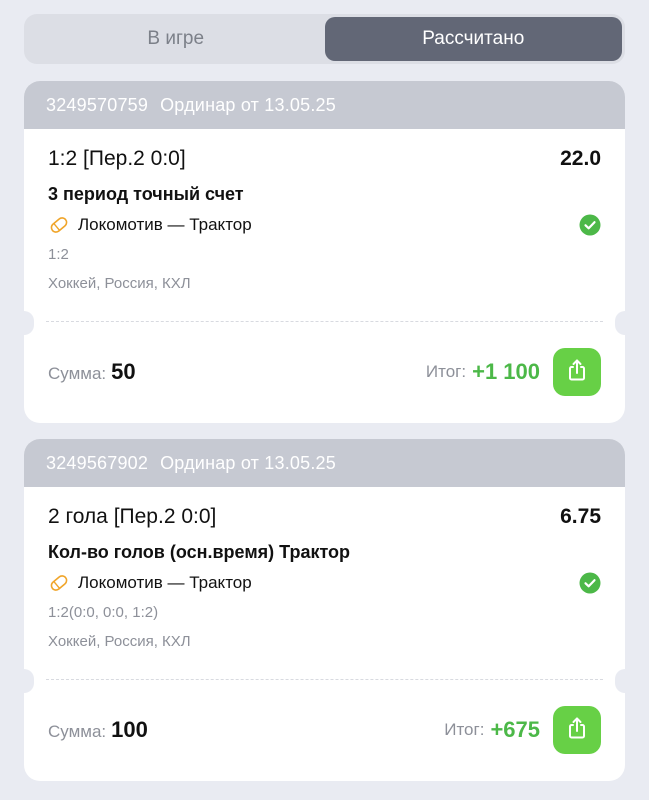 The image size is (649, 800). Describe the element at coordinates (515, 729) in the screenshot. I see `result-value: +675` at that location.